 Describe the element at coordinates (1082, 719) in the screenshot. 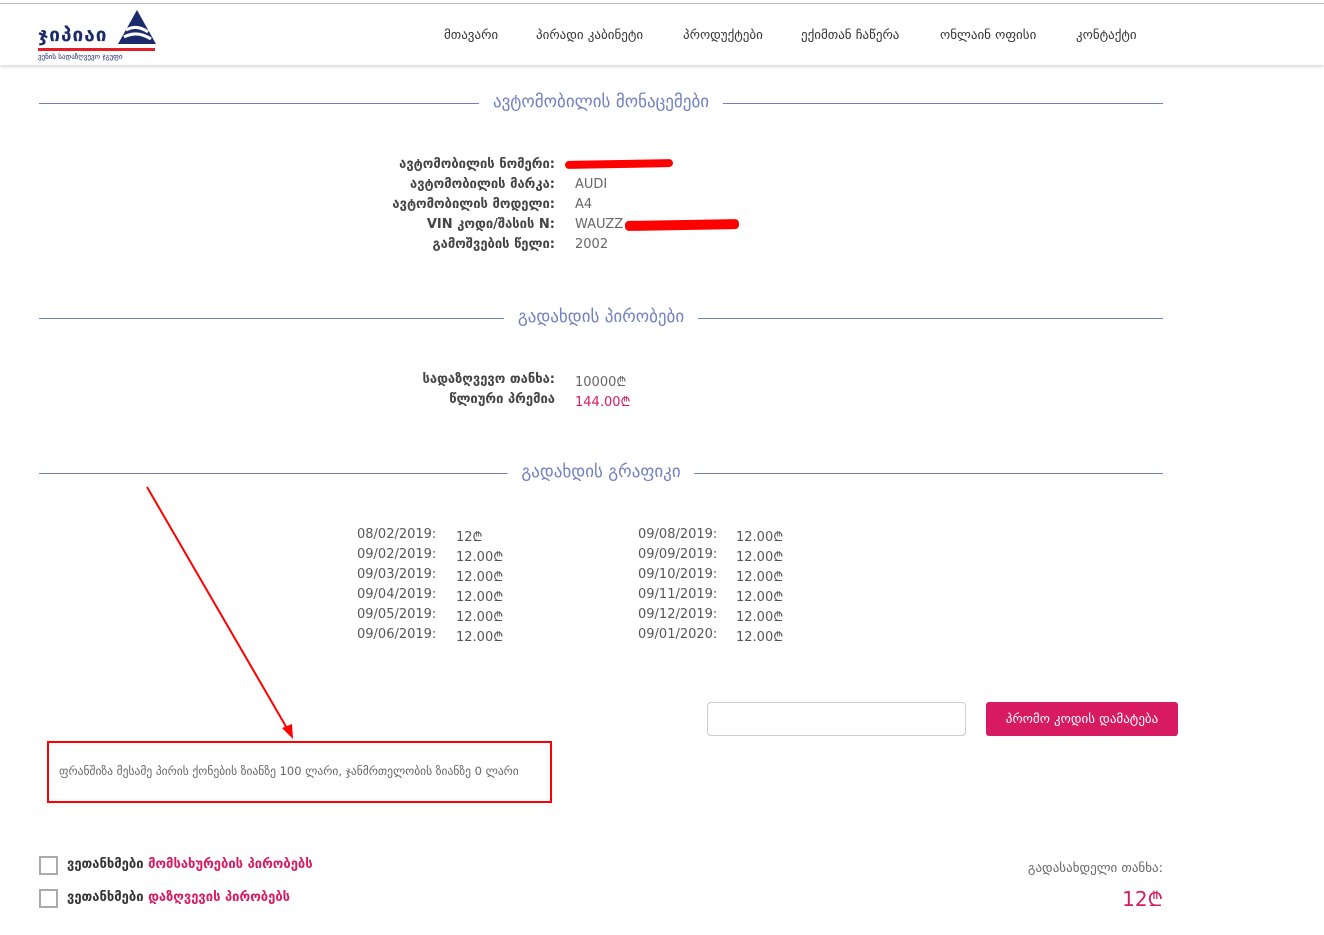

I see `add-promo-button: პრომო კოდის დამატება` at that location.